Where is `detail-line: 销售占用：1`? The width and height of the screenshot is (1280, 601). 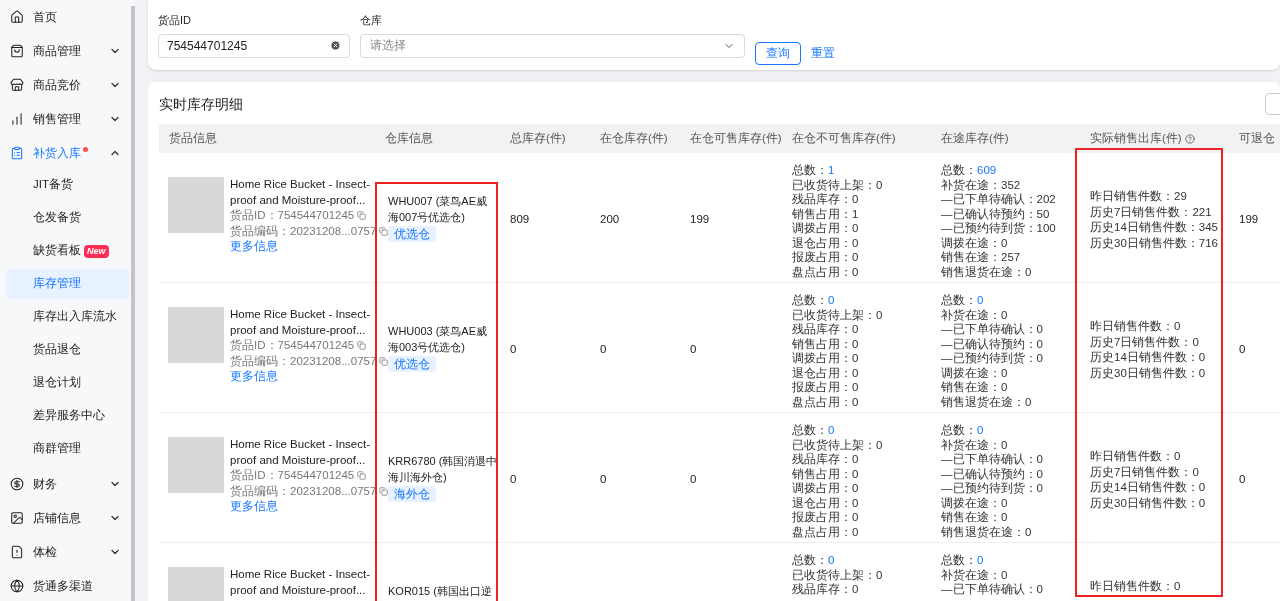
detail-line: 销售占用：1 is located at coordinates (826, 213).